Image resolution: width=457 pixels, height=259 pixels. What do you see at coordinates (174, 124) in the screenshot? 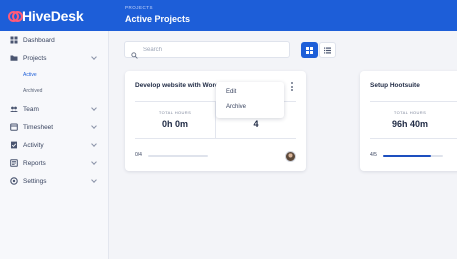
I see `total-hours-value: 0h 0m` at bounding box center [174, 124].